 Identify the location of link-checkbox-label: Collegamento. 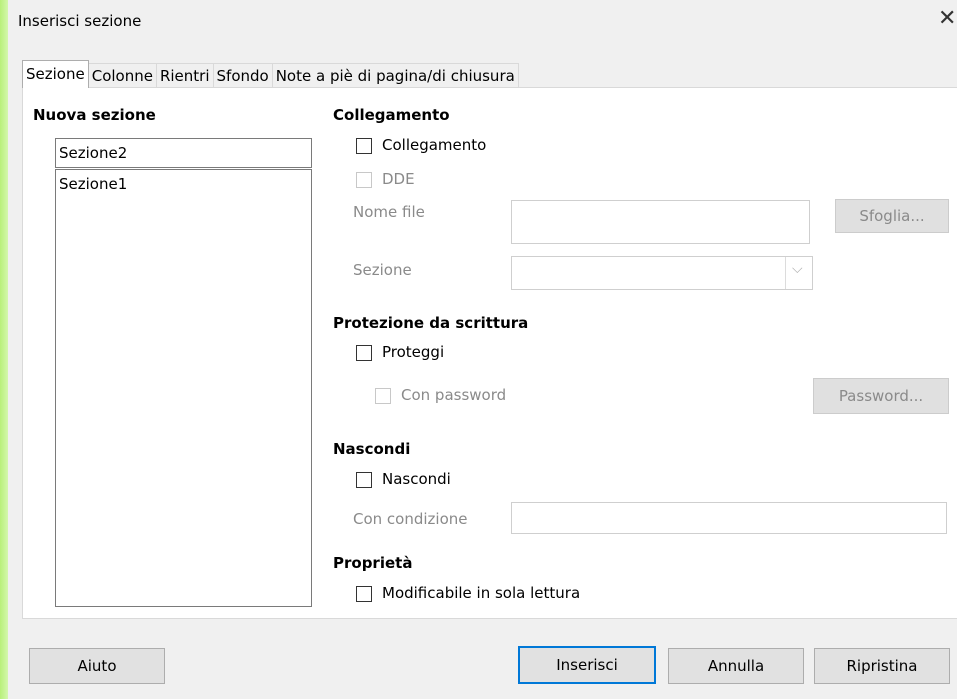
(434, 145).